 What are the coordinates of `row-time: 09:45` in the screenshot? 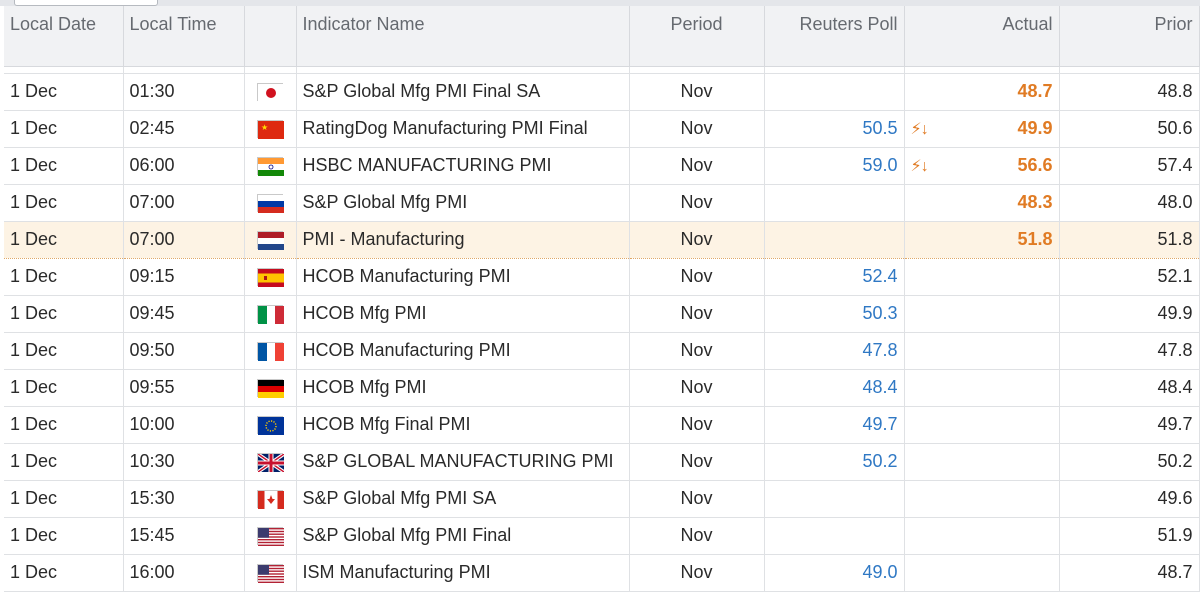 It's located at (184, 314).